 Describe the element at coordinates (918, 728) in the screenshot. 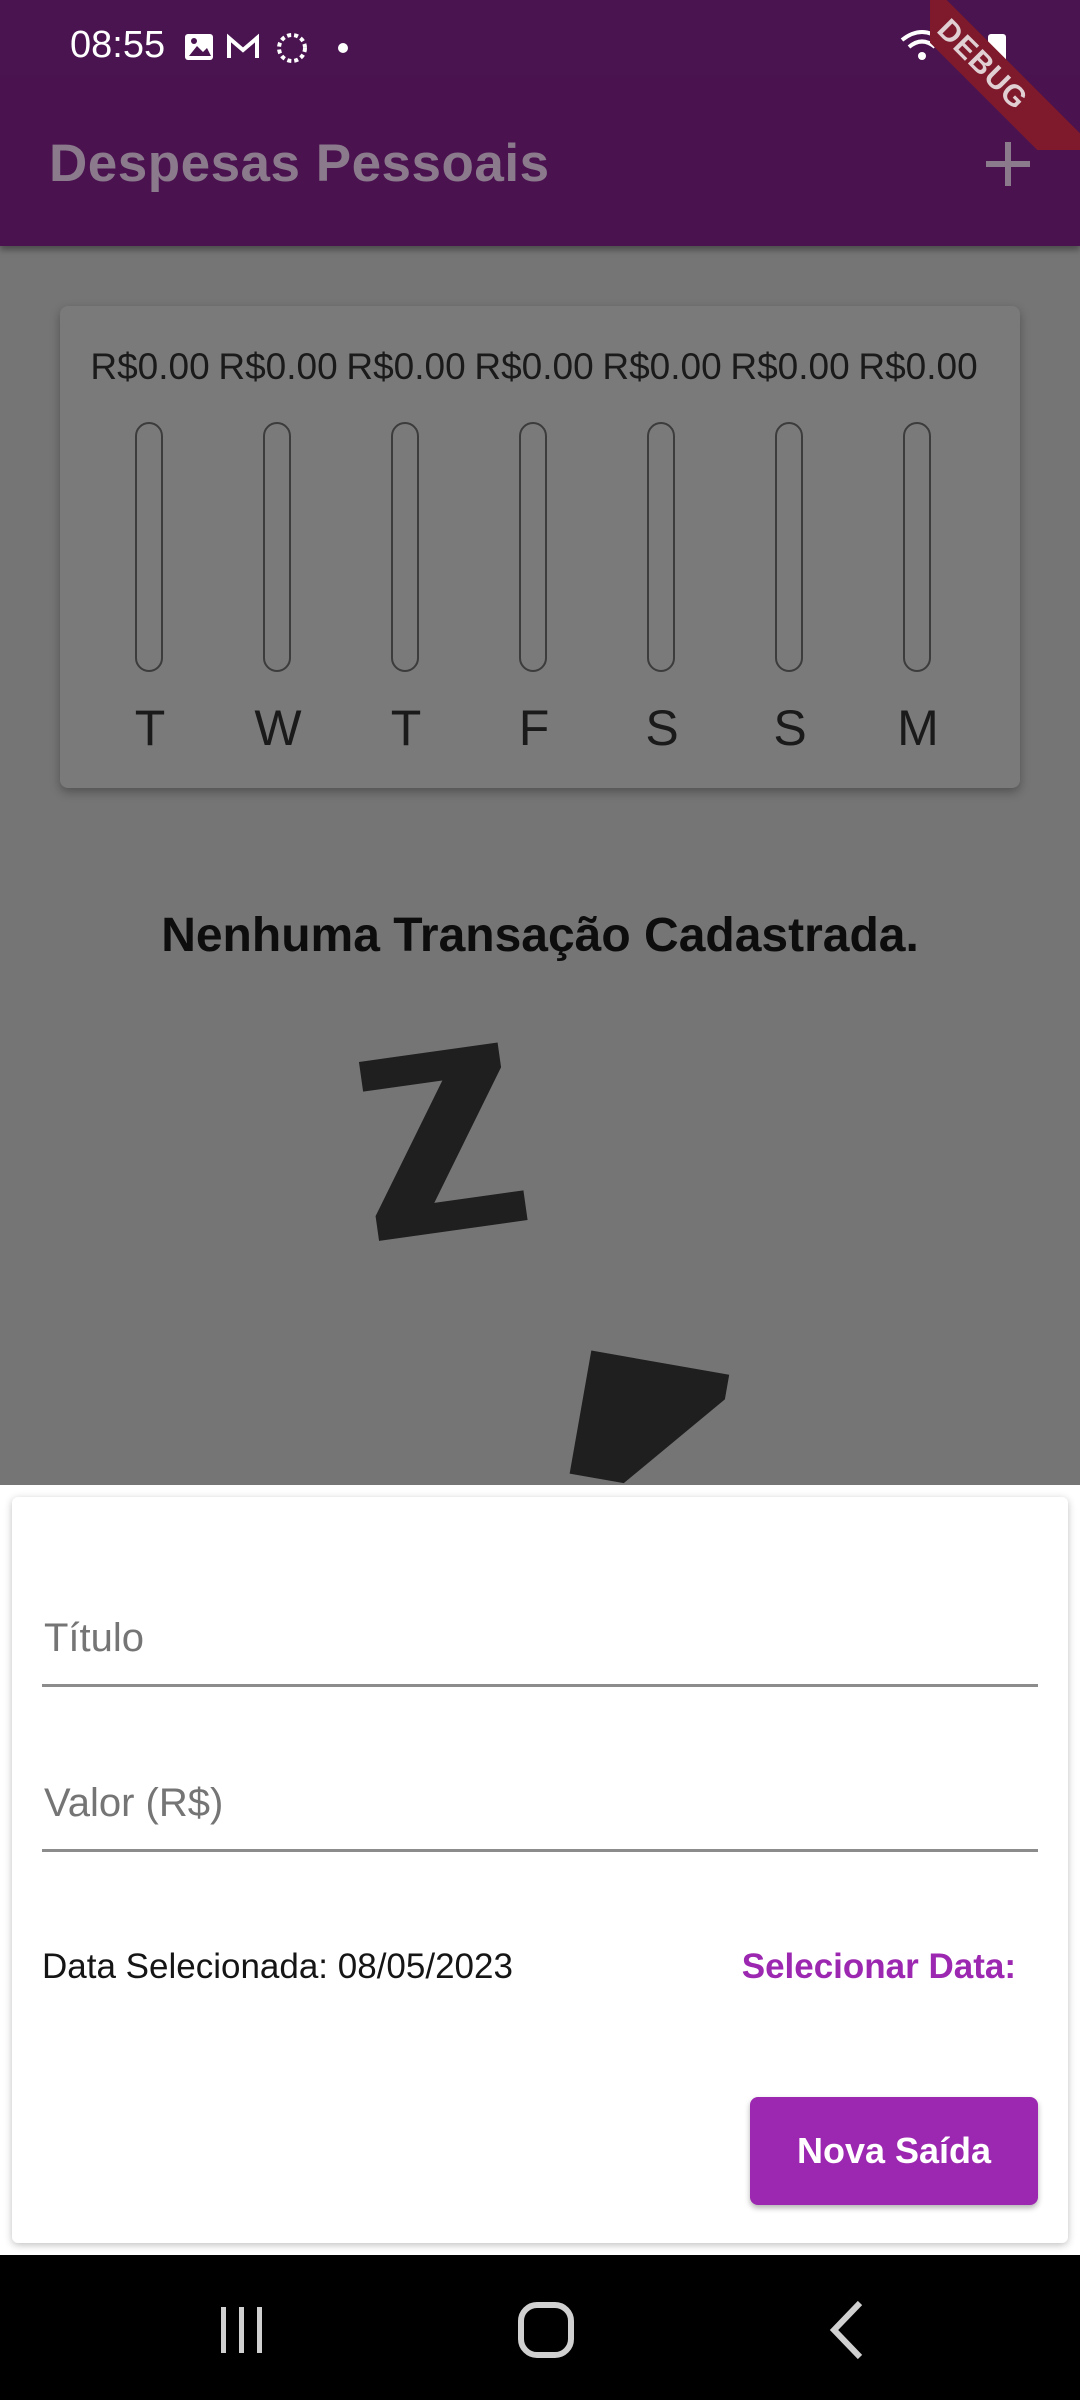

I see `chart-day-label: M` at that location.